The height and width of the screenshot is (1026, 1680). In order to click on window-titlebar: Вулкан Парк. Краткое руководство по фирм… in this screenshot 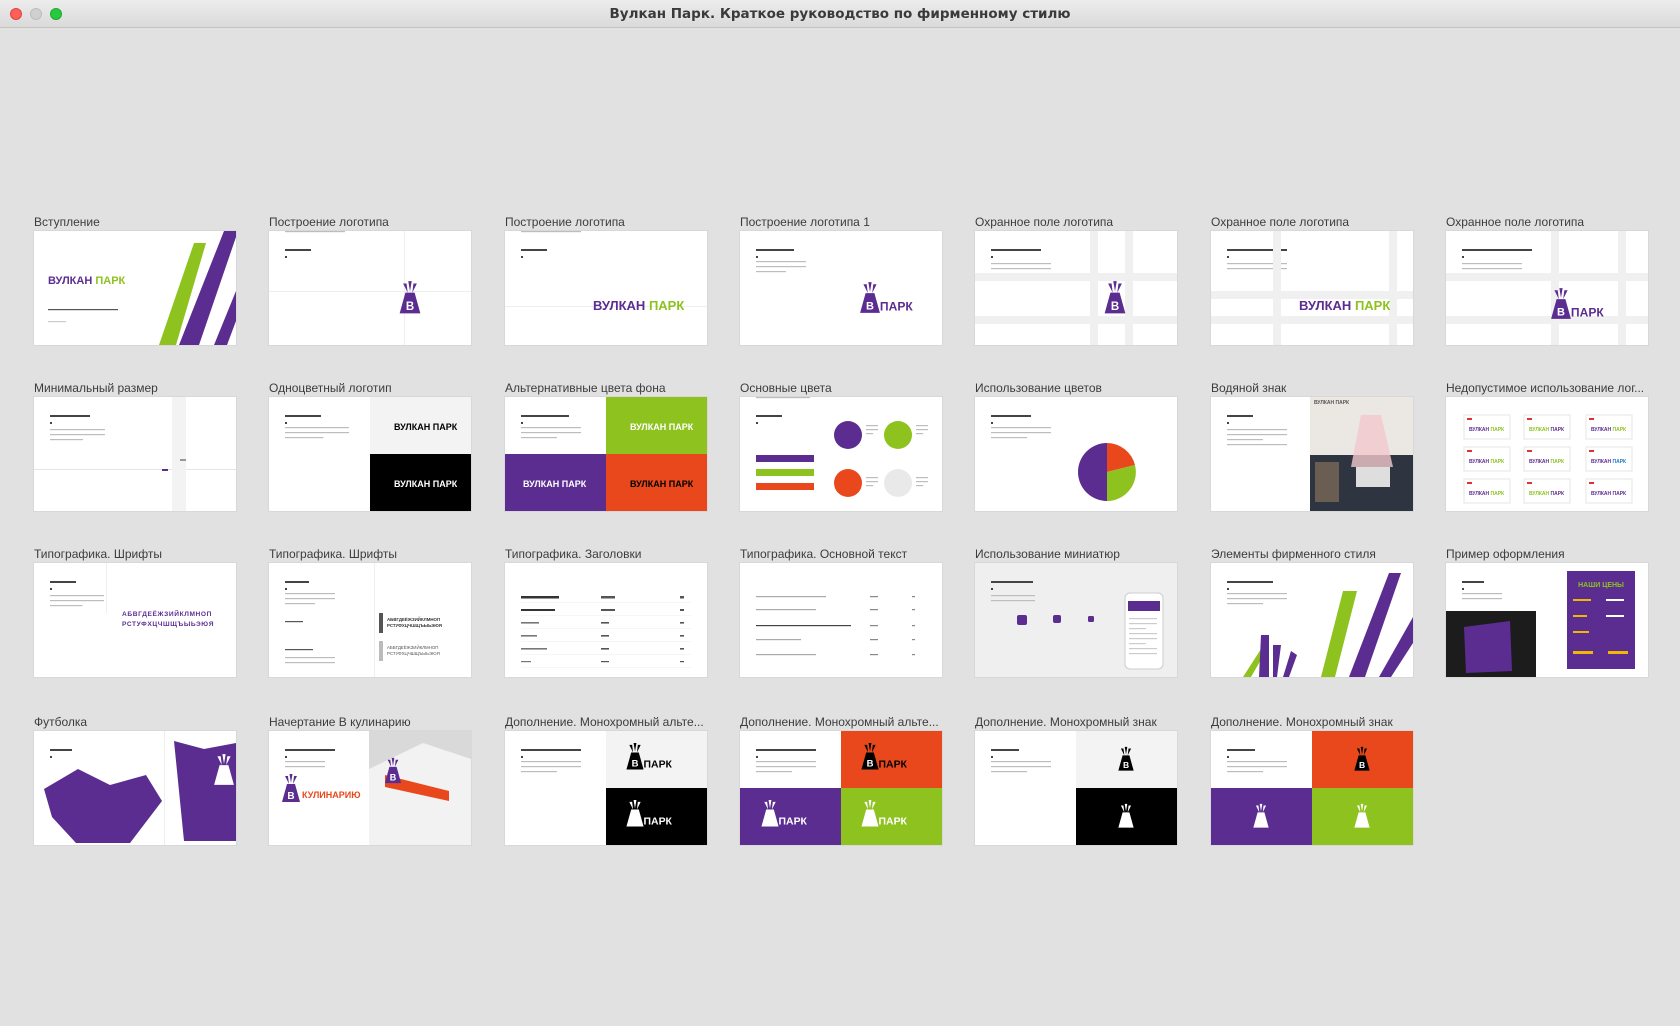, I will do `click(840, 14)`.